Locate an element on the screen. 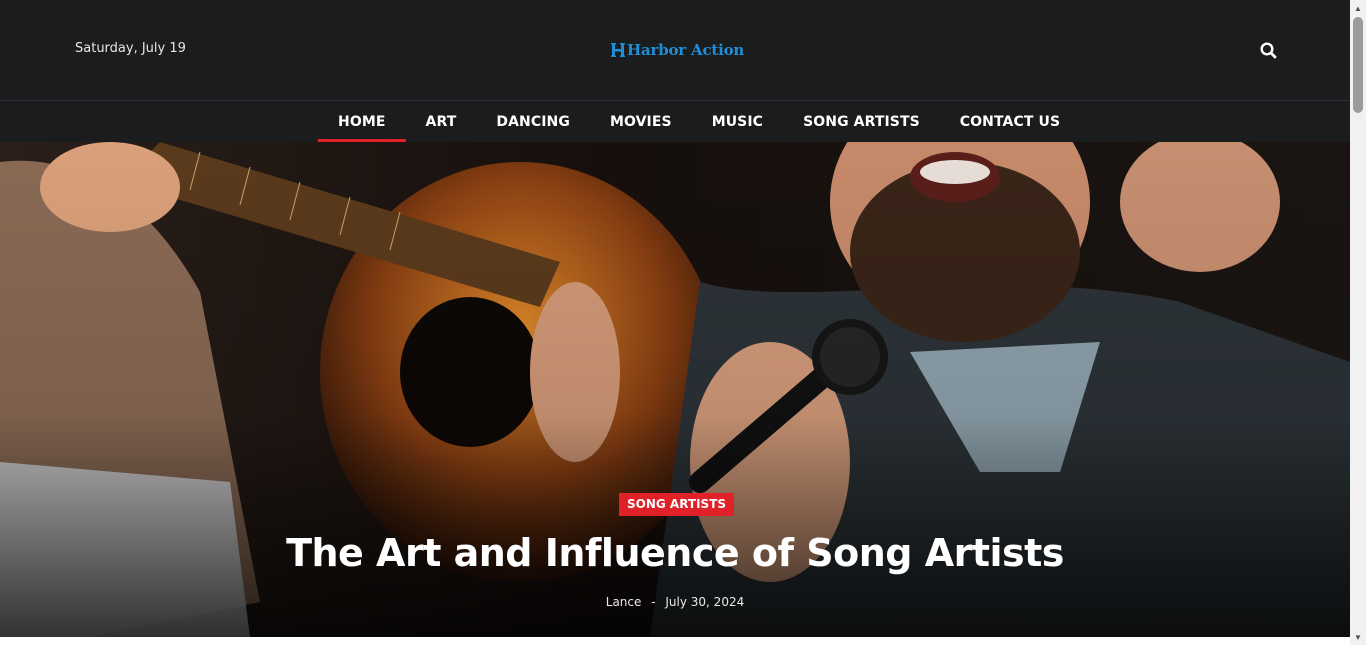 The width and height of the screenshot is (1366, 645). page-scrollbar: ▲ ▼ is located at coordinates (1358, 322).